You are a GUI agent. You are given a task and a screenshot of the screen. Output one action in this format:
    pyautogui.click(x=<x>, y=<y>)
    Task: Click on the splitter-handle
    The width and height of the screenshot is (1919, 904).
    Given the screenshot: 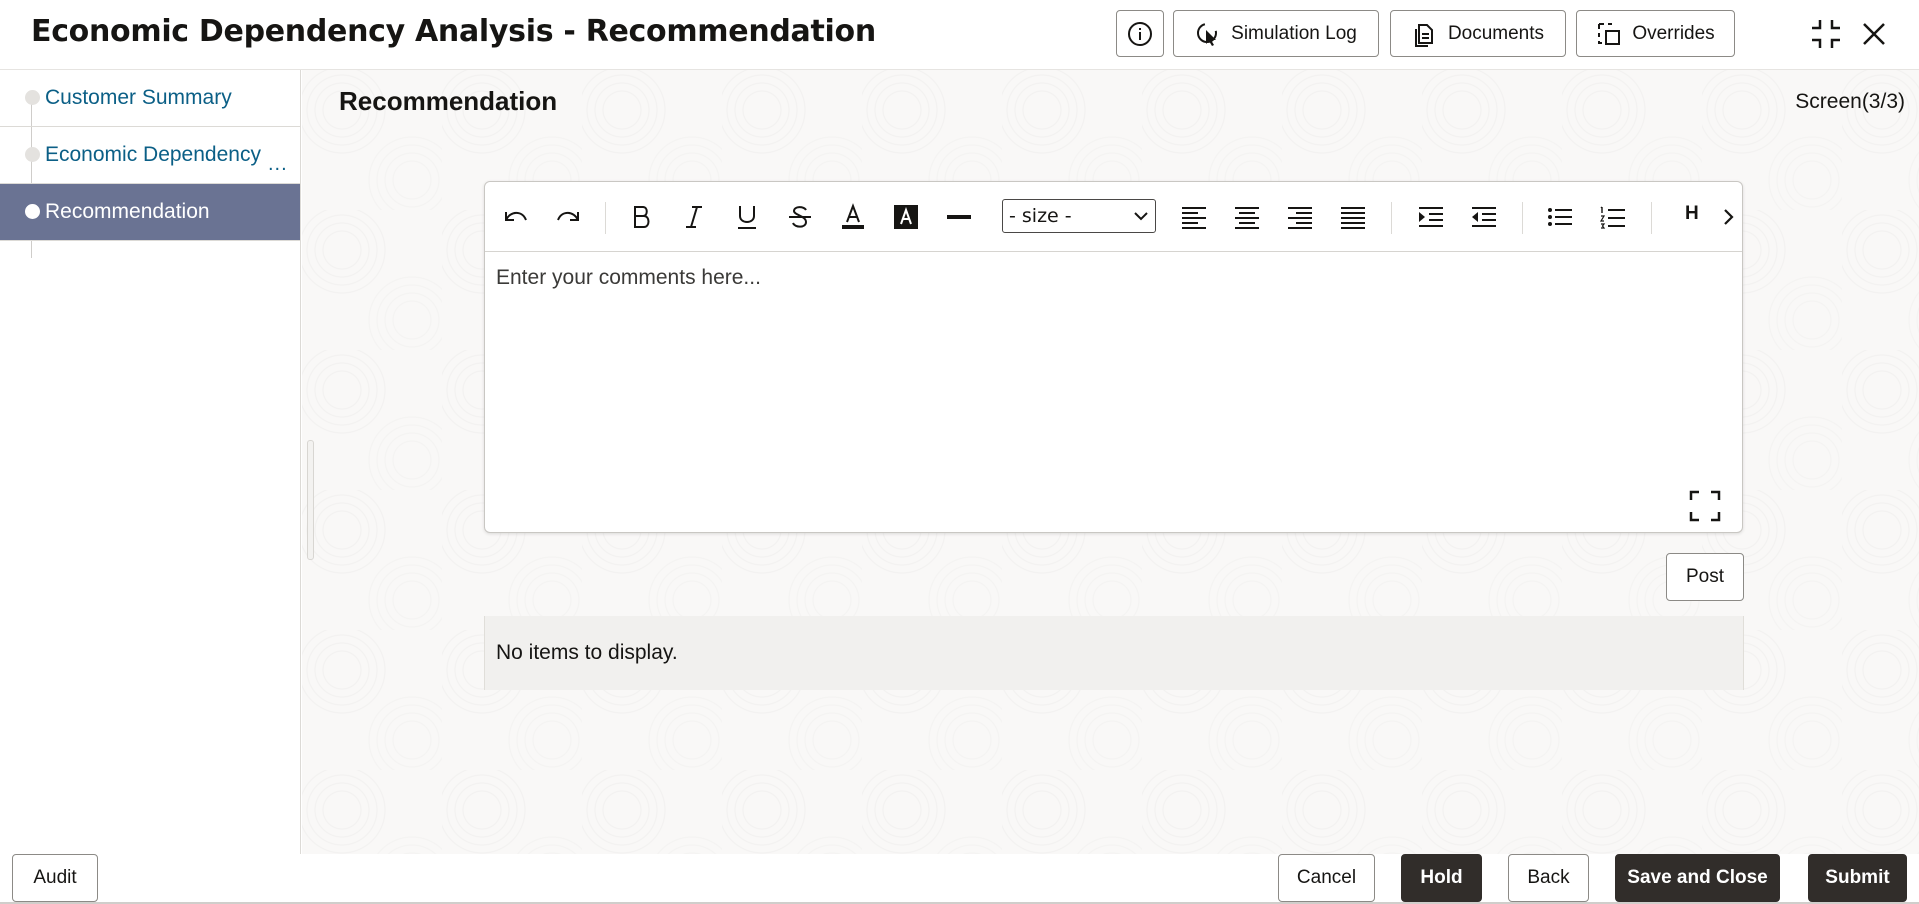 What is the action you would take?
    pyautogui.click(x=310, y=500)
    